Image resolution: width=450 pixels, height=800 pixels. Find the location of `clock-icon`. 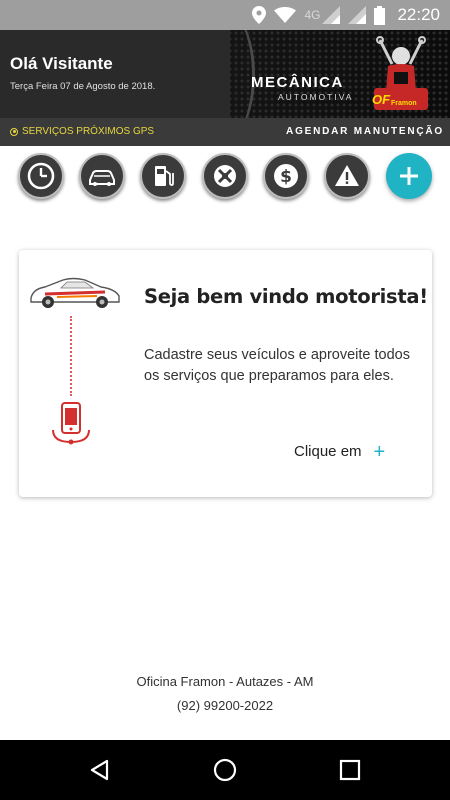

clock-icon is located at coordinates (41, 176).